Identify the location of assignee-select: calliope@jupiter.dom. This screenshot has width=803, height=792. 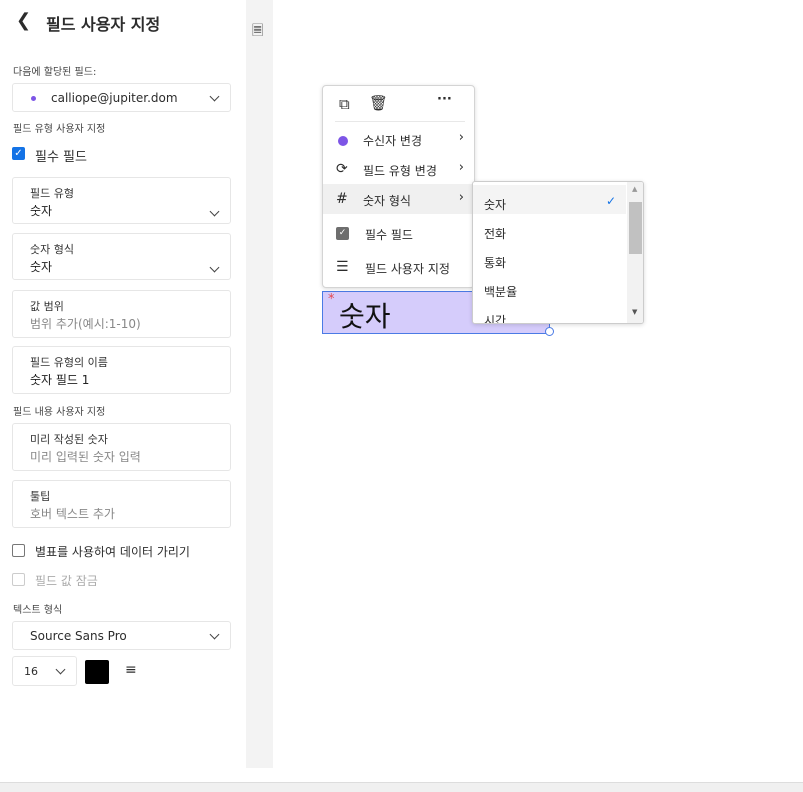
(121, 97).